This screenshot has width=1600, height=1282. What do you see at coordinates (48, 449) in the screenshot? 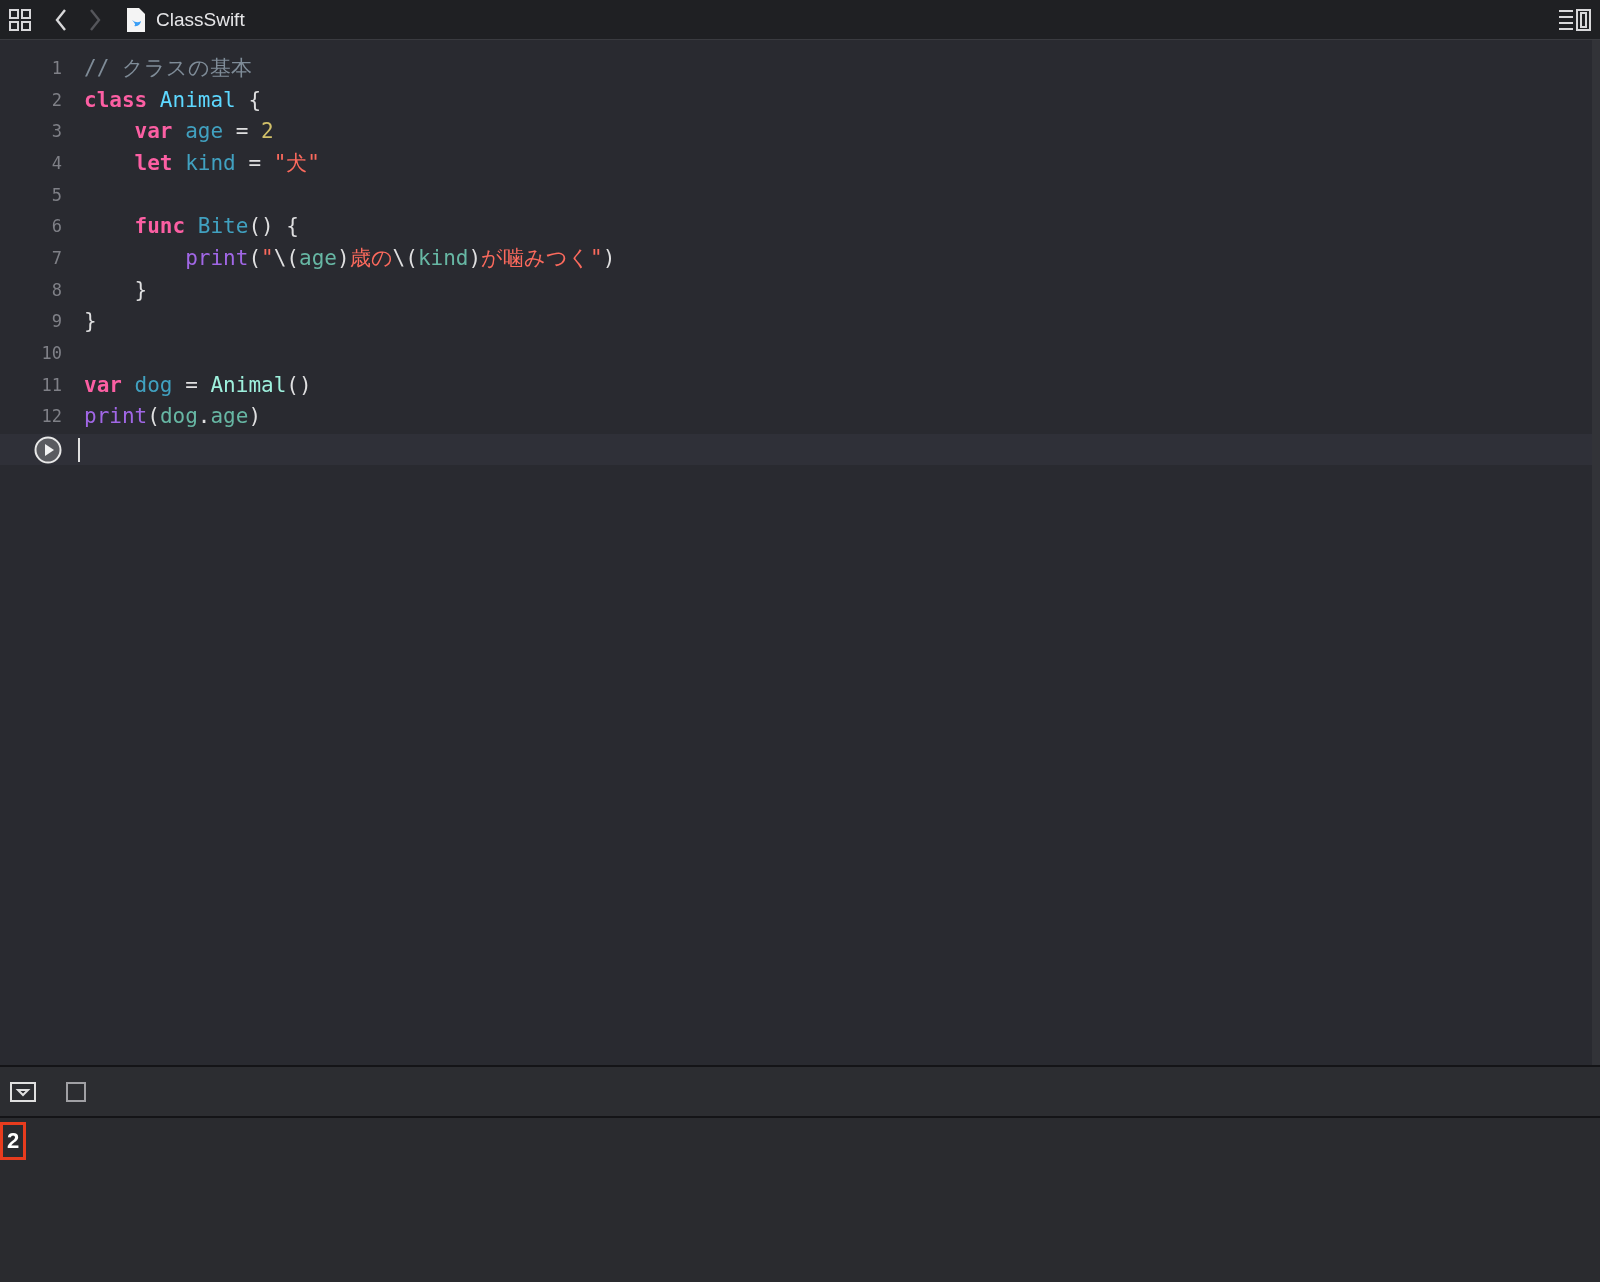
I see `run-button` at bounding box center [48, 449].